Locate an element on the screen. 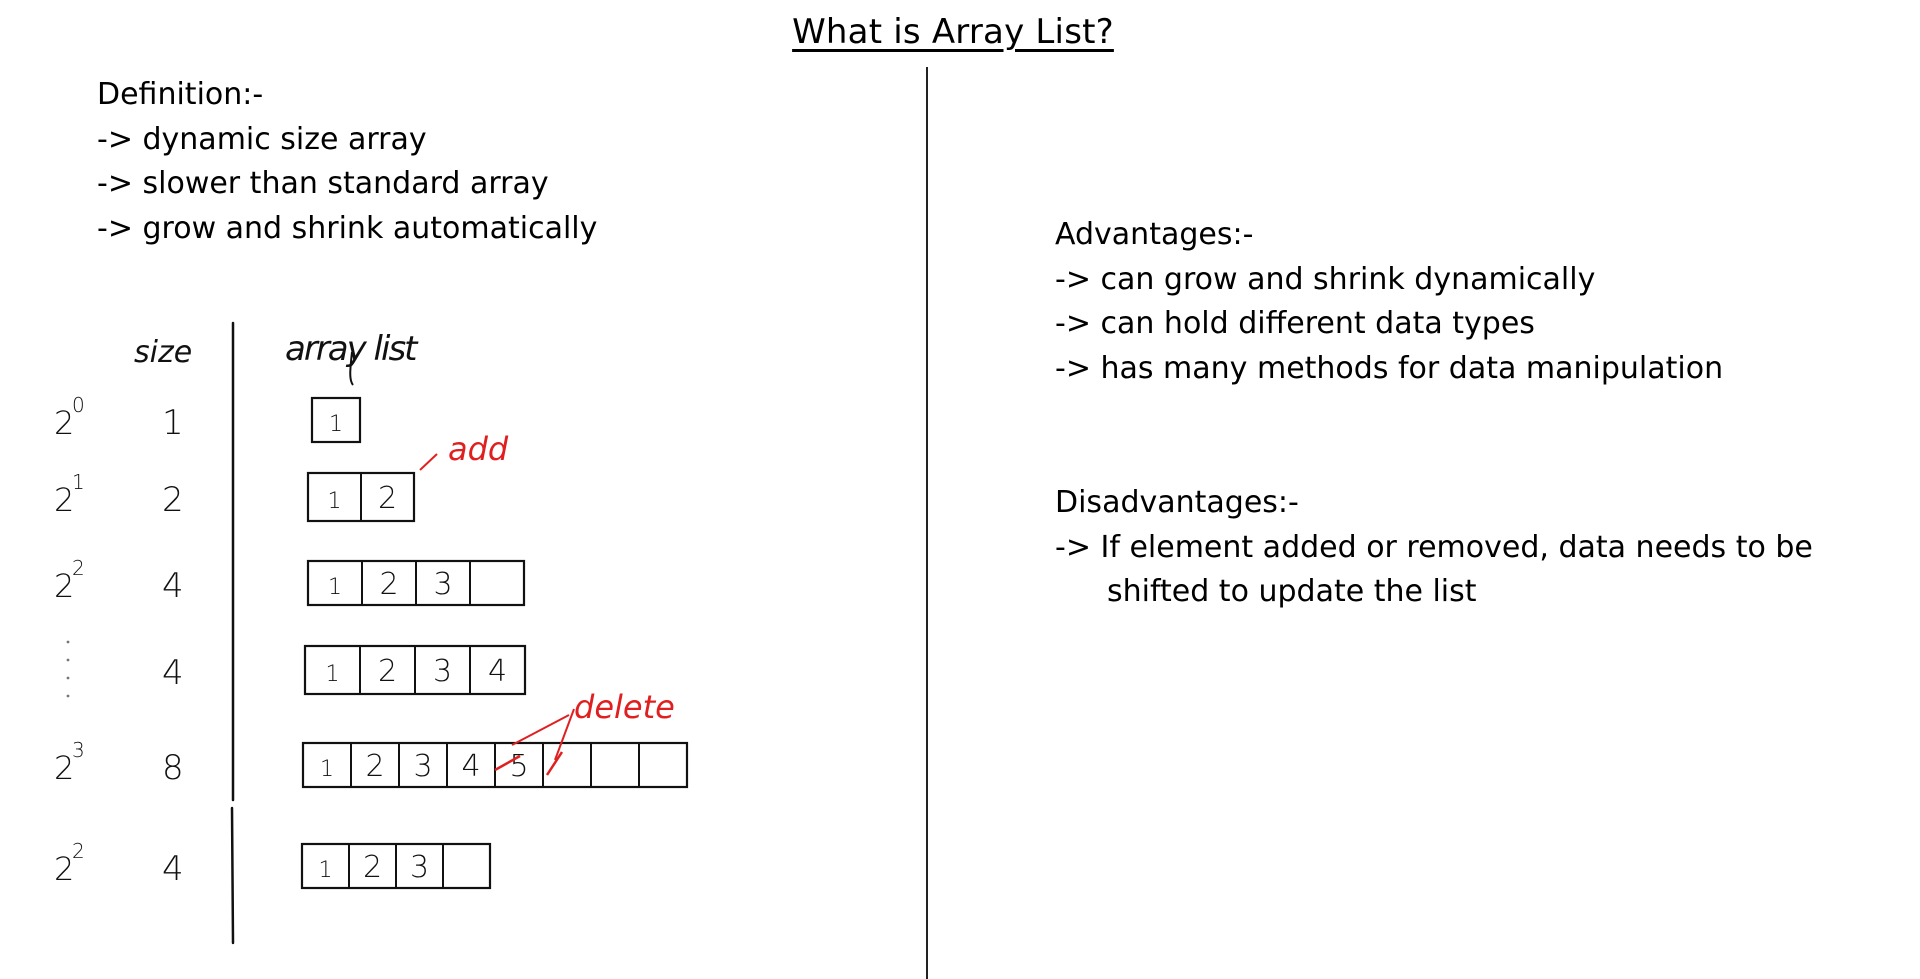  sketch-row: 4 1 2 3 4 is located at coordinates (296, 669).